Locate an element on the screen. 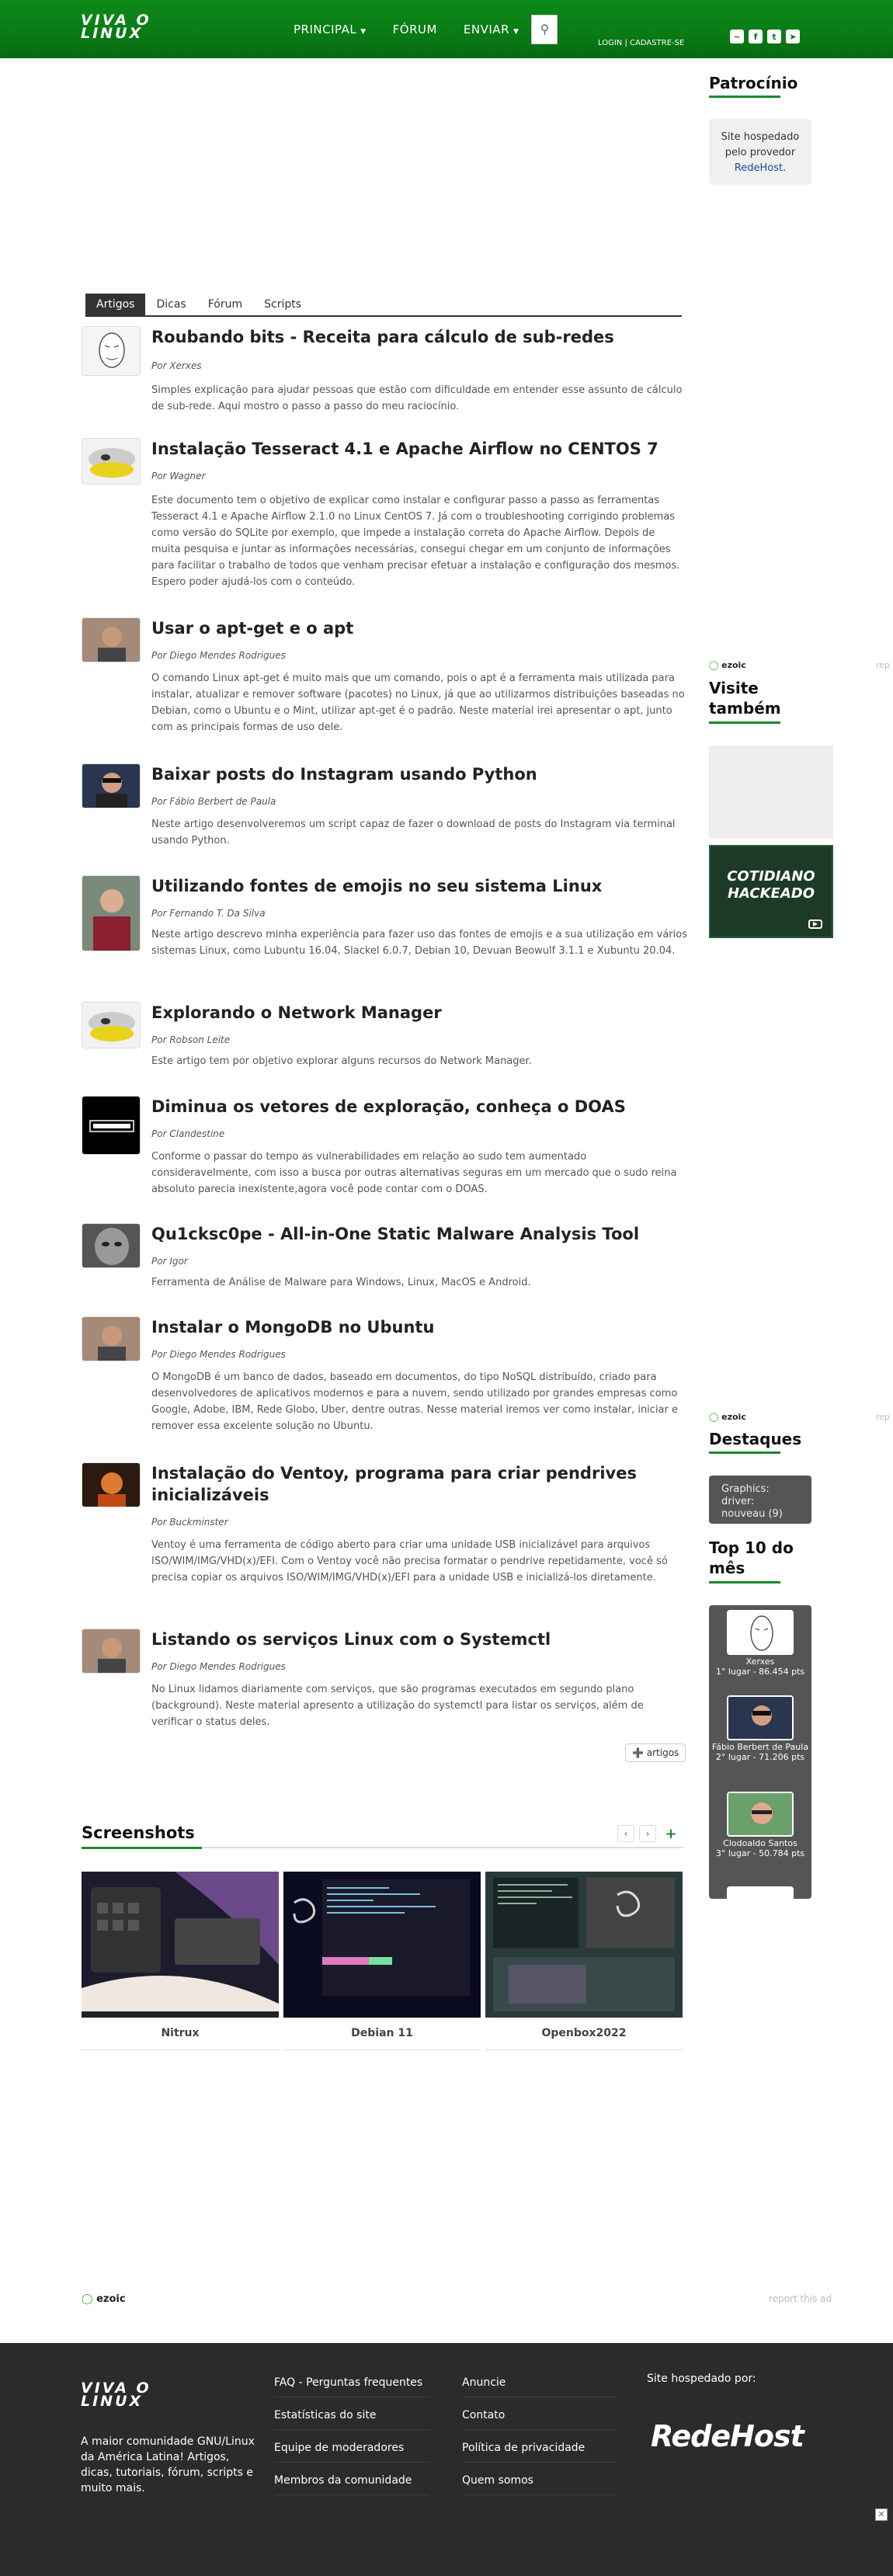  section-divider is located at coordinates (383, 1848).